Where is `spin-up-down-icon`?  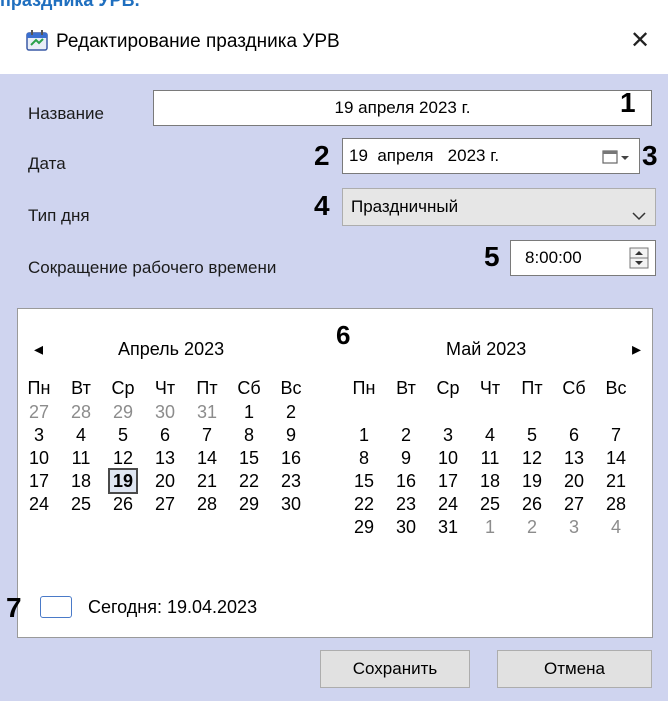
spin-up-down-icon is located at coordinates (639, 258).